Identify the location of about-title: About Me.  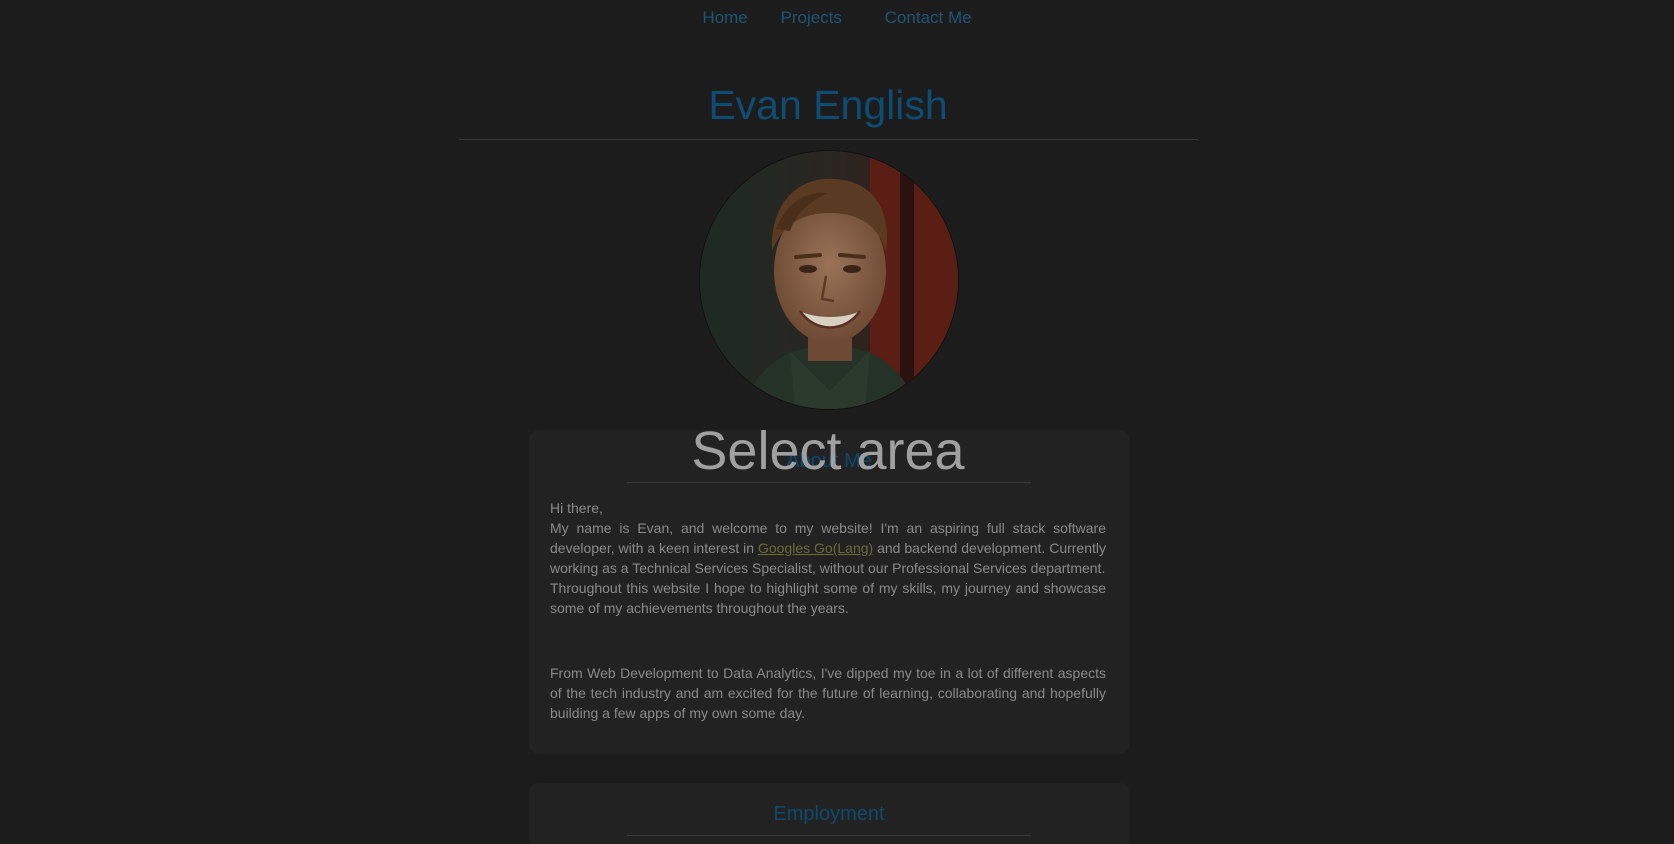
(829, 461).